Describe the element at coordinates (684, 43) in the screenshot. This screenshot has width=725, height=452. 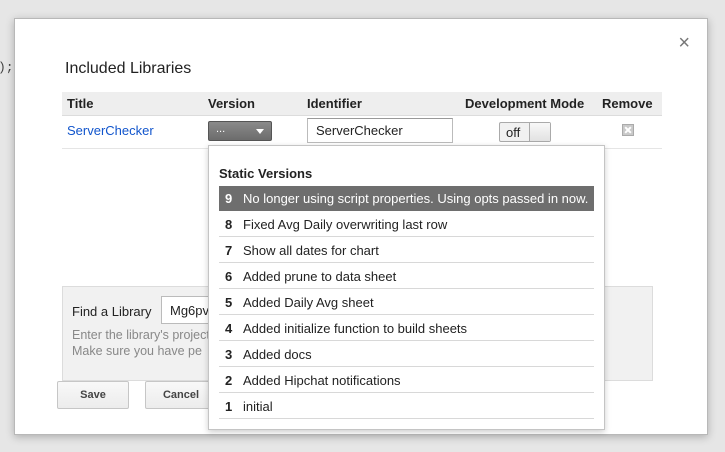
I see `close-icon: ×` at that location.